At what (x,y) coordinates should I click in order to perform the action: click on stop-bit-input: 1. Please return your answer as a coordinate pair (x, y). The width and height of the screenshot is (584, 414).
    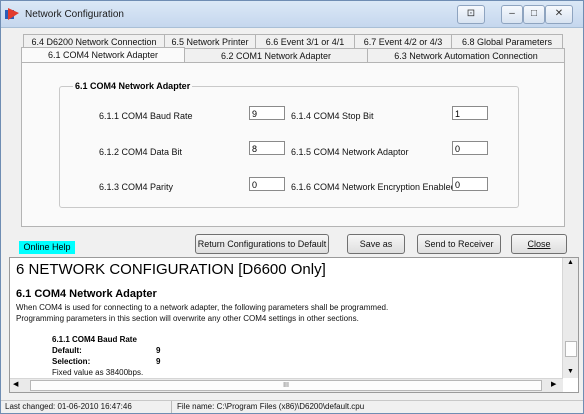
    Looking at the image, I should click on (470, 113).